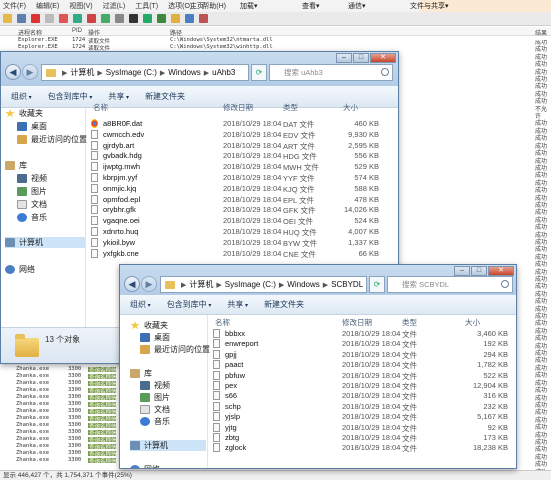 This screenshot has width=551, height=480. Describe the element at coordinates (249, 6) in the screenshot. I see `ribbon-load: 加载▾` at that location.